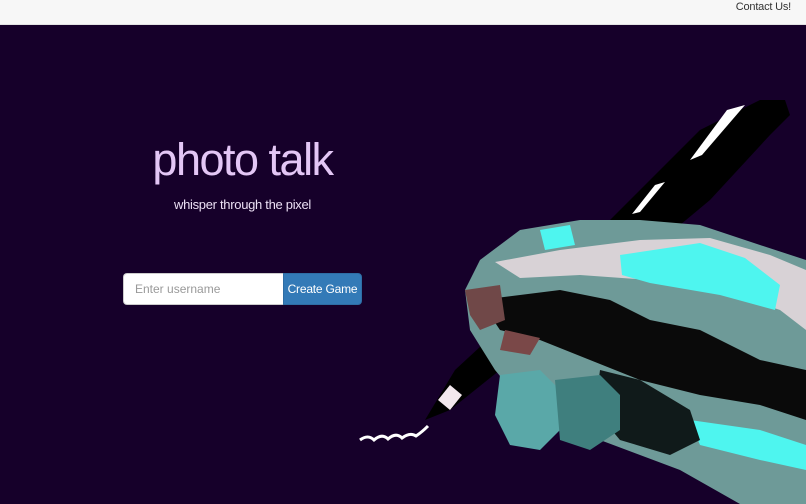  What do you see at coordinates (763, 7) in the screenshot?
I see `contact-us-link: Contact Us!` at bounding box center [763, 7].